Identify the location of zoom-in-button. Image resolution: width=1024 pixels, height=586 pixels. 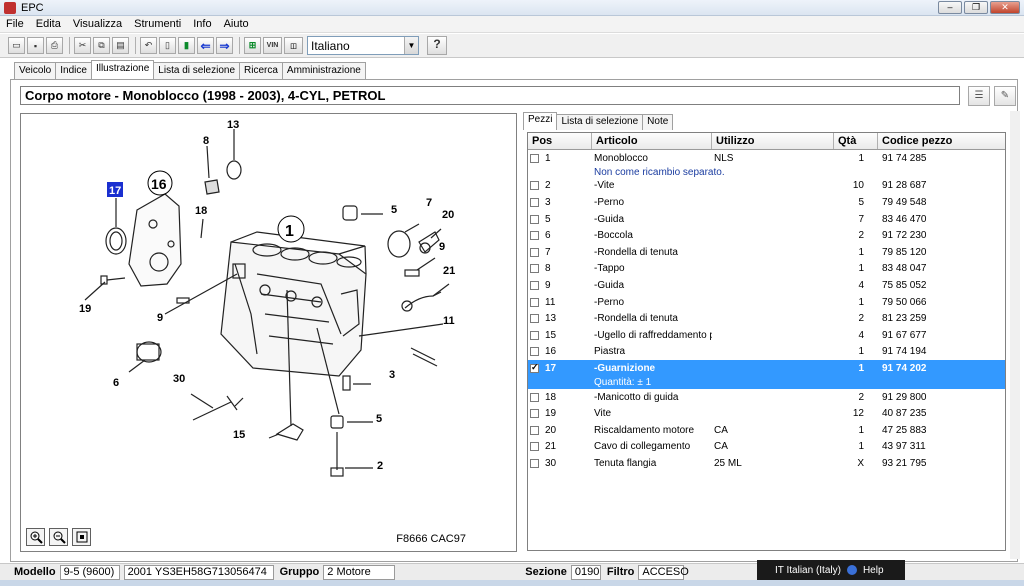
(35, 537).